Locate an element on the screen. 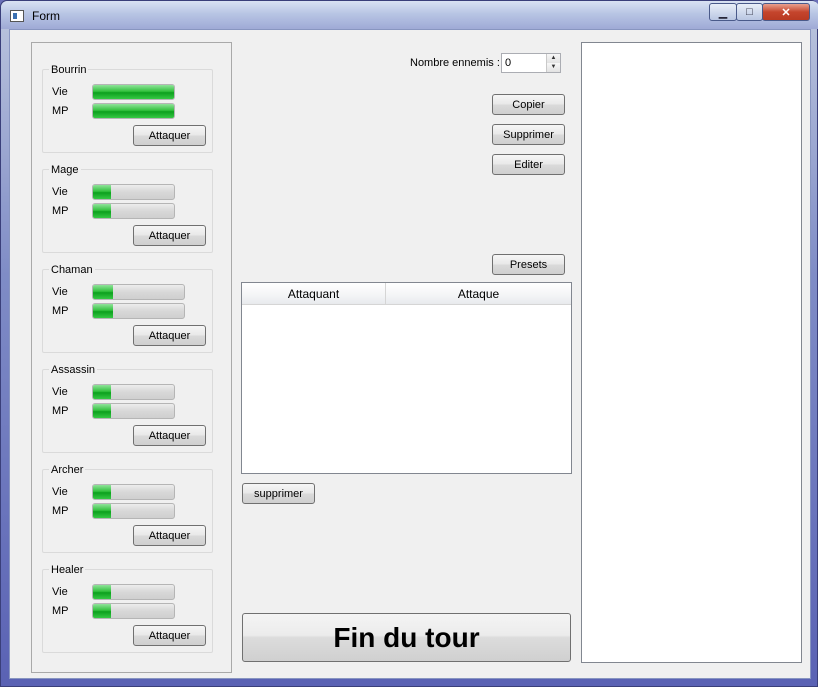  character-group-chaman: Chaman Vie MP Attaquer is located at coordinates (127, 308).